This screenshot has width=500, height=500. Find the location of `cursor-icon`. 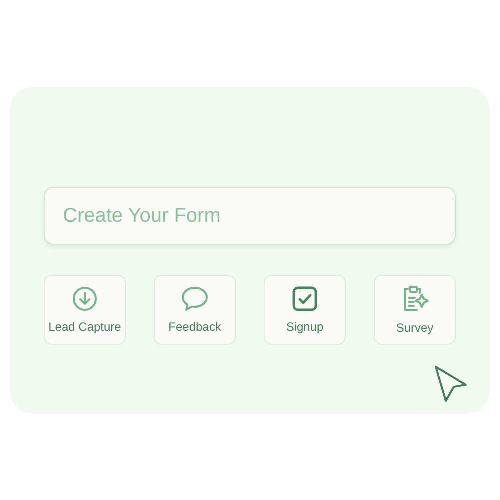

cursor-icon is located at coordinates (451, 384).